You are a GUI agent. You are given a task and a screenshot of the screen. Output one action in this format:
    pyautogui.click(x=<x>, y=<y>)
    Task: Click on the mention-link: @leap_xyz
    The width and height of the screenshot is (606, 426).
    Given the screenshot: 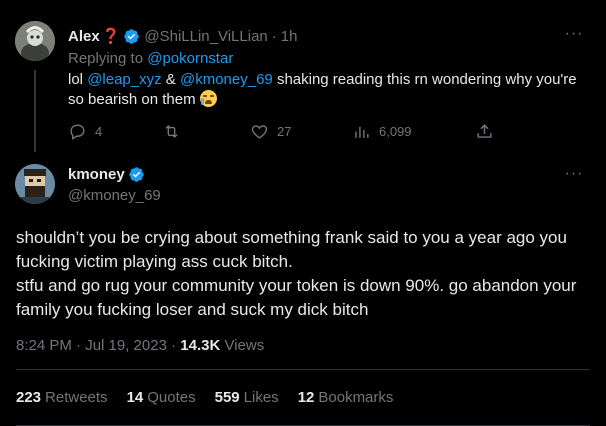 What is the action you would take?
    pyautogui.click(x=124, y=79)
    